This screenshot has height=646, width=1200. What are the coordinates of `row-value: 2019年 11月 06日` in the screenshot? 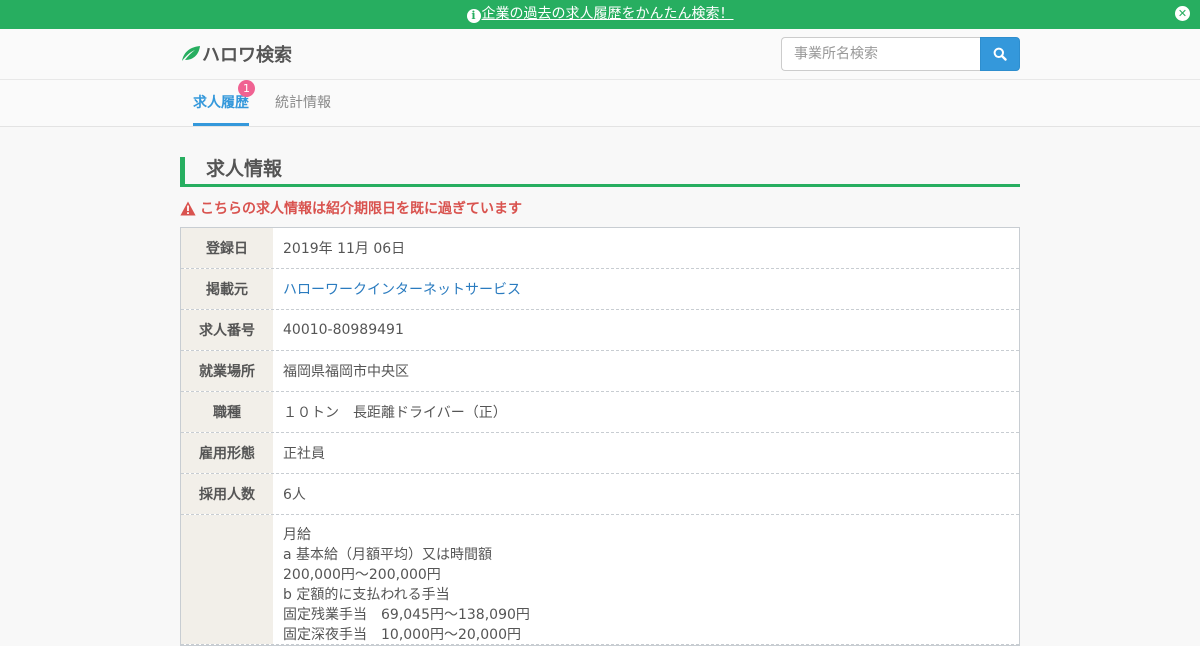 It's located at (344, 249).